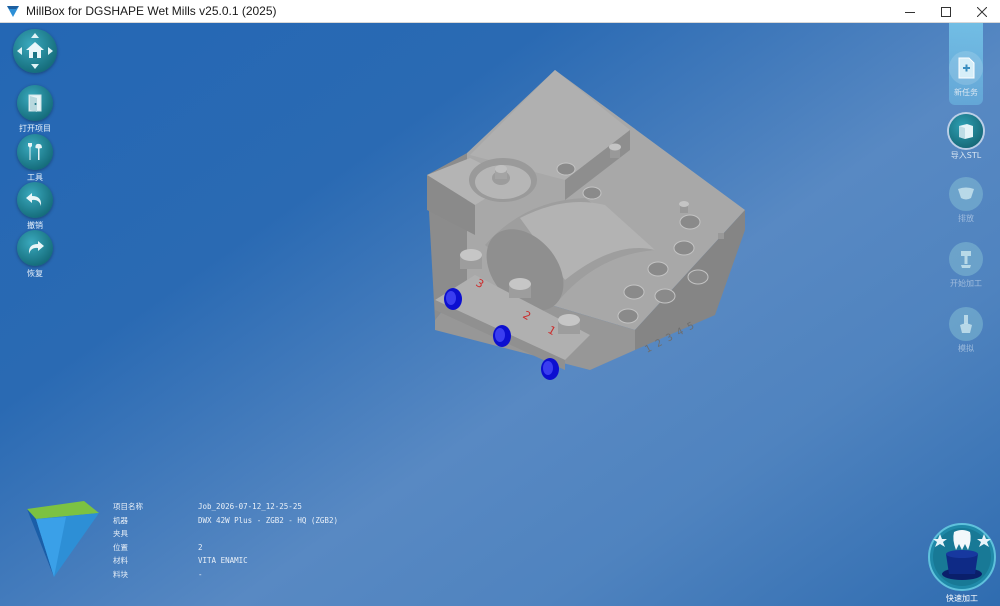 This screenshot has height=606, width=1000. Describe the element at coordinates (200, 547) in the screenshot. I see `position-value: 2` at that location.